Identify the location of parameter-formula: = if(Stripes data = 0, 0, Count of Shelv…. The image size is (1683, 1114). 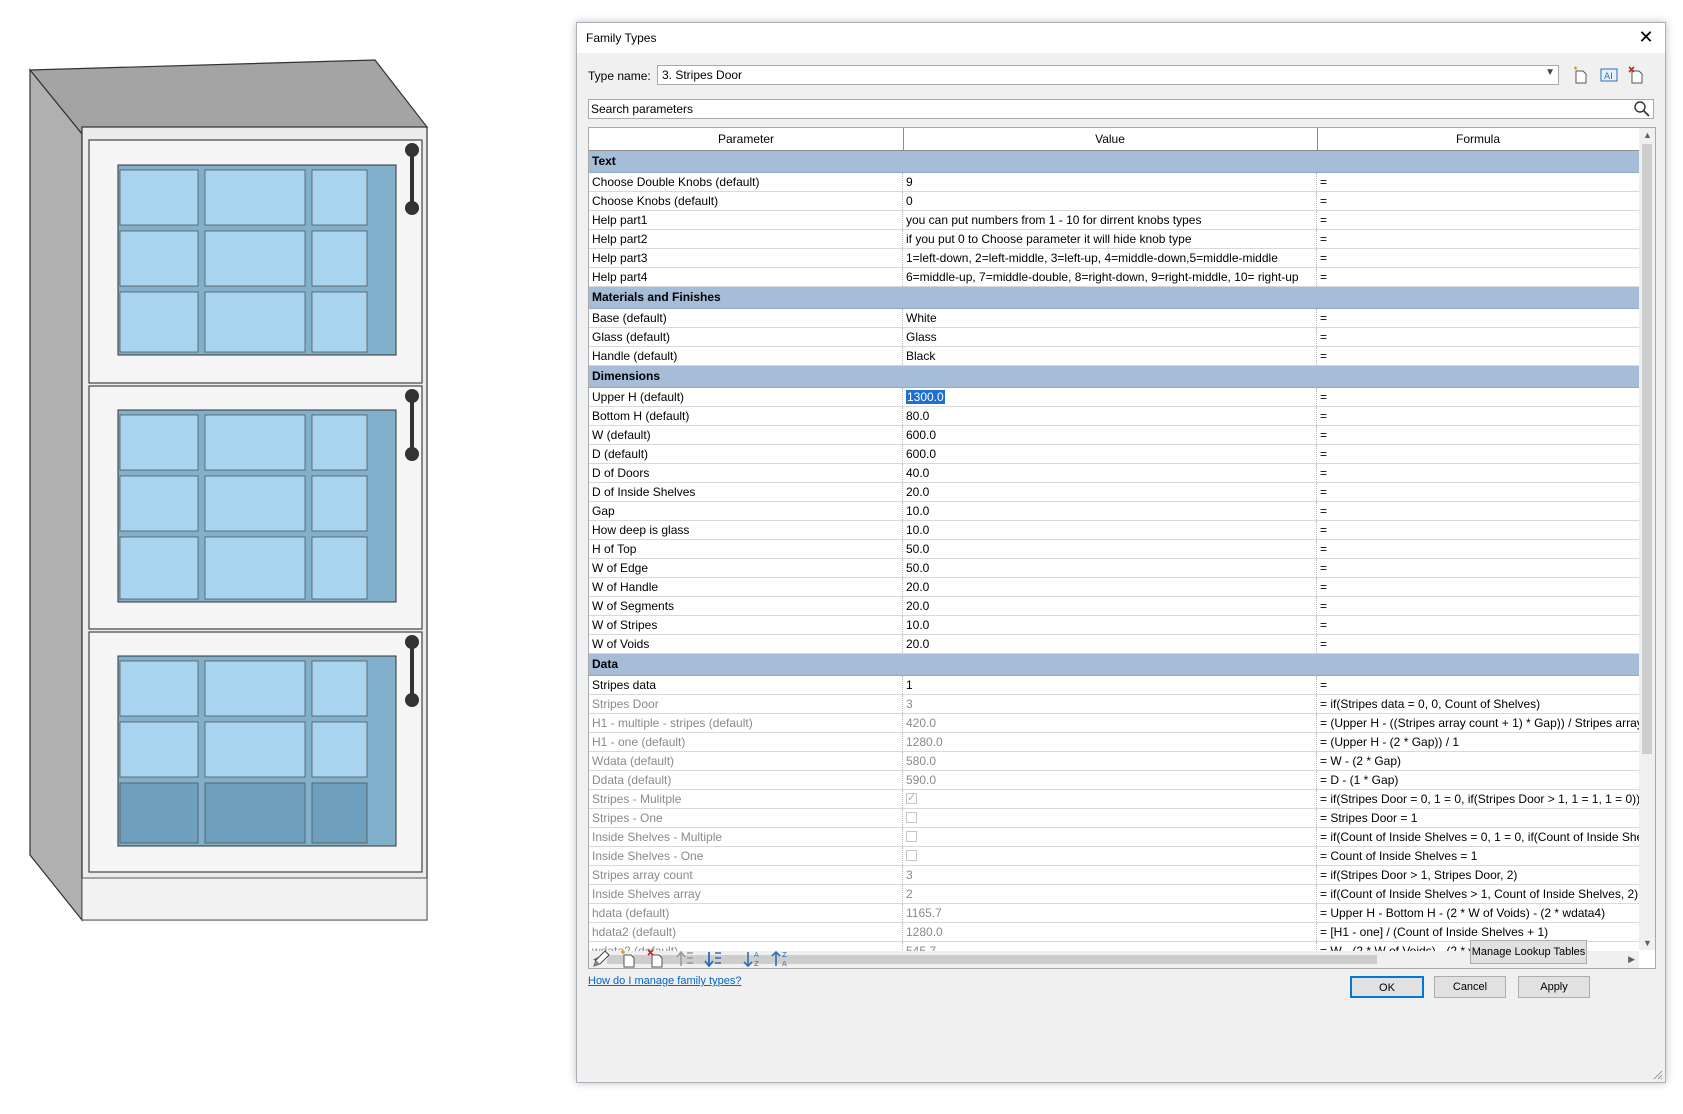
(1478, 704).